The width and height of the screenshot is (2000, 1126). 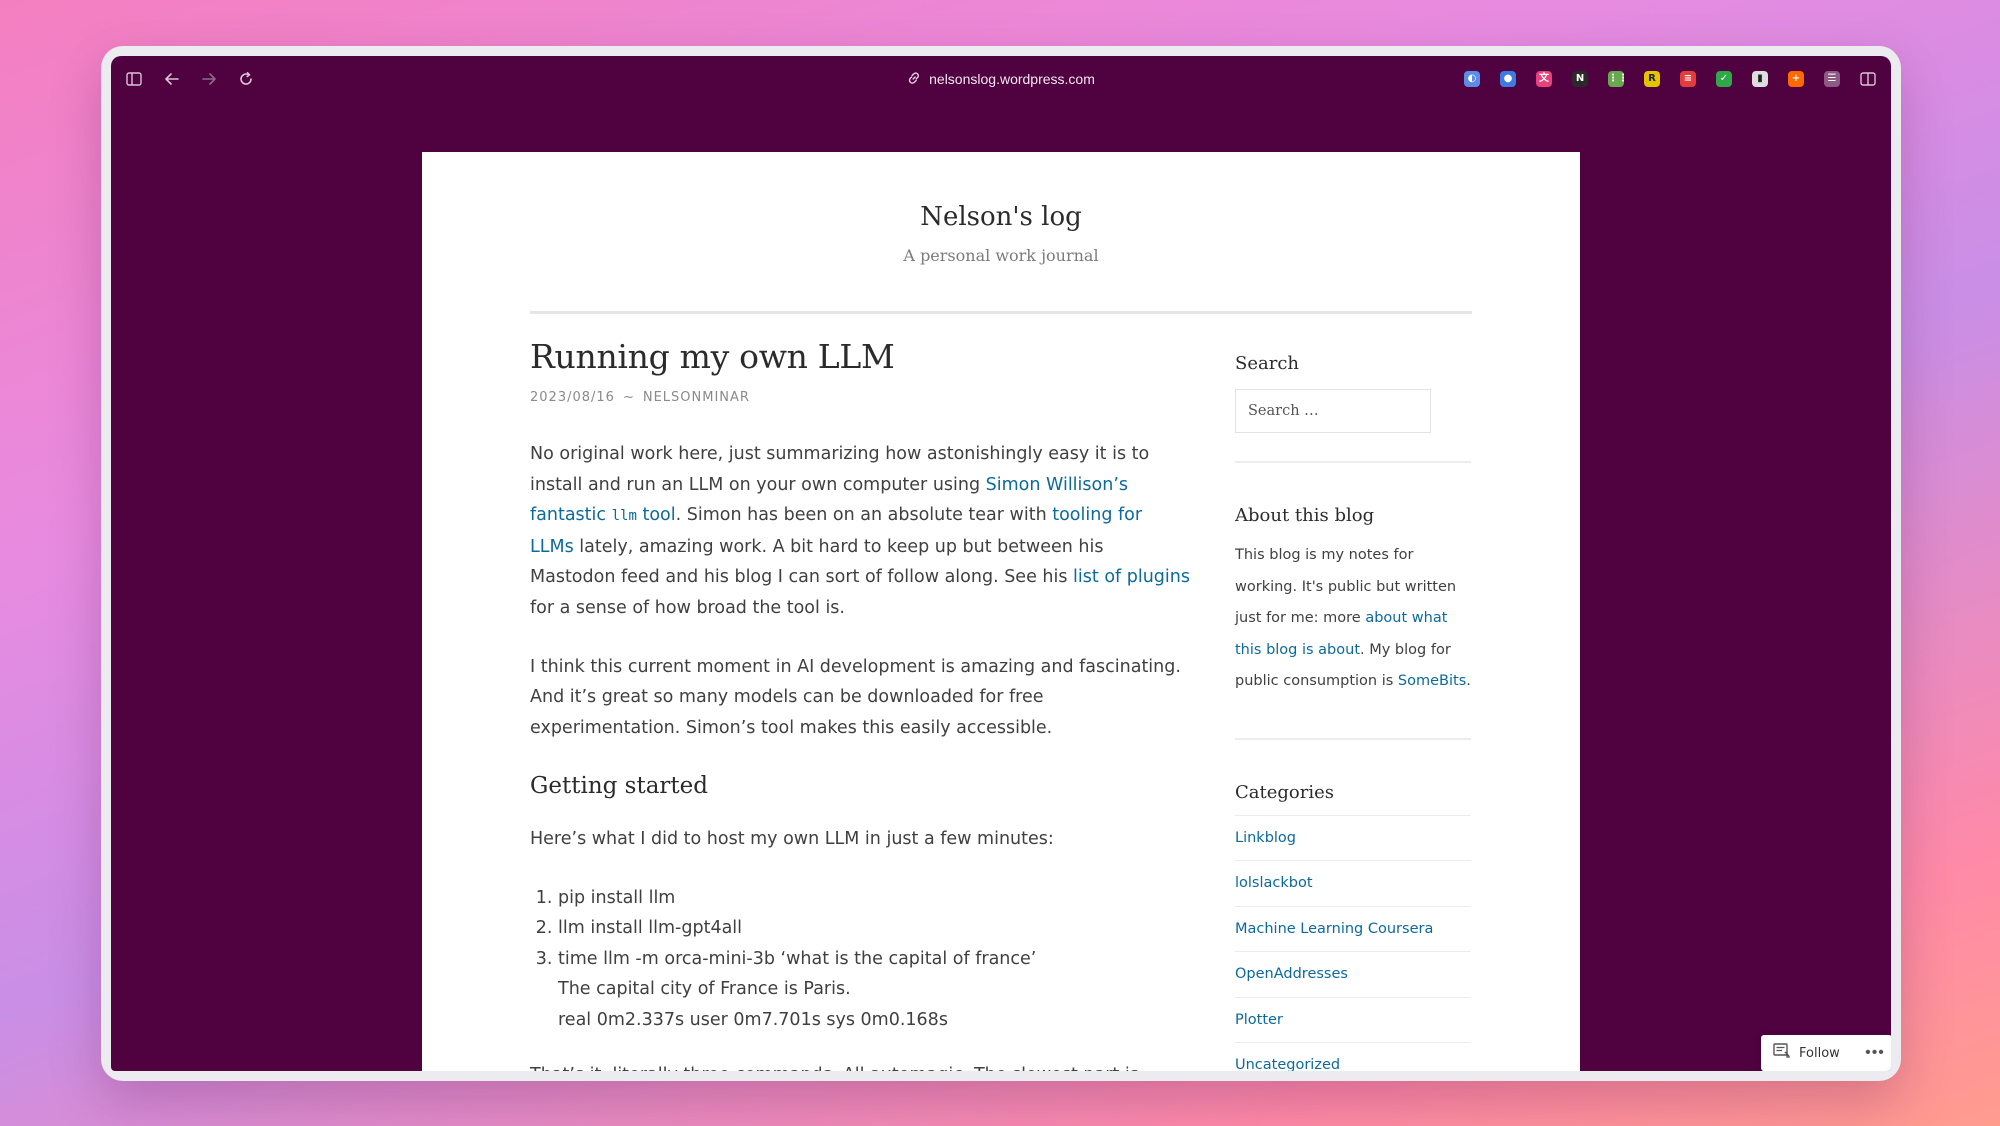 What do you see at coordinates (1432, 681) in the screenshot?
I see `somebits-link: SomeBits` at bounding box center [1432, 681].